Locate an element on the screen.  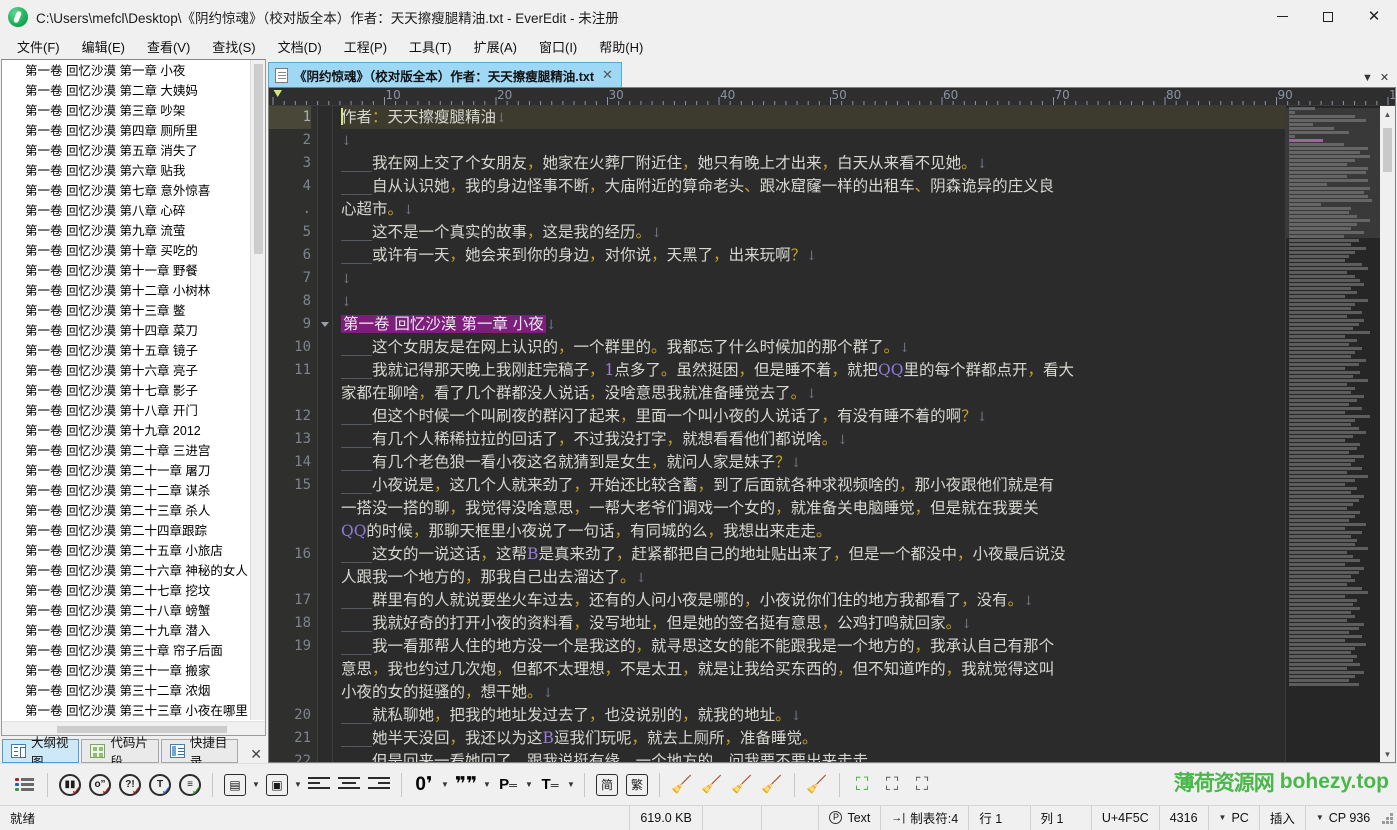
document-tab: 《阴约惊魂》（校对版全本）作者：天天擦瘦腿精油.txt ✕ is located at coordinates (445, 74).